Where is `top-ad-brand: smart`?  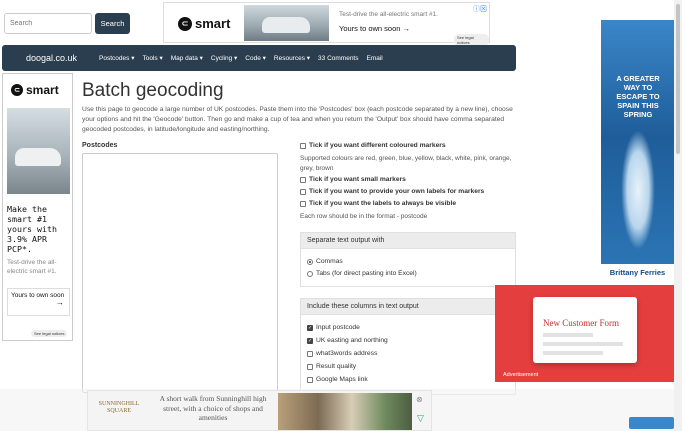
top-ad-brand: smart is located at coordinates (213, 23).